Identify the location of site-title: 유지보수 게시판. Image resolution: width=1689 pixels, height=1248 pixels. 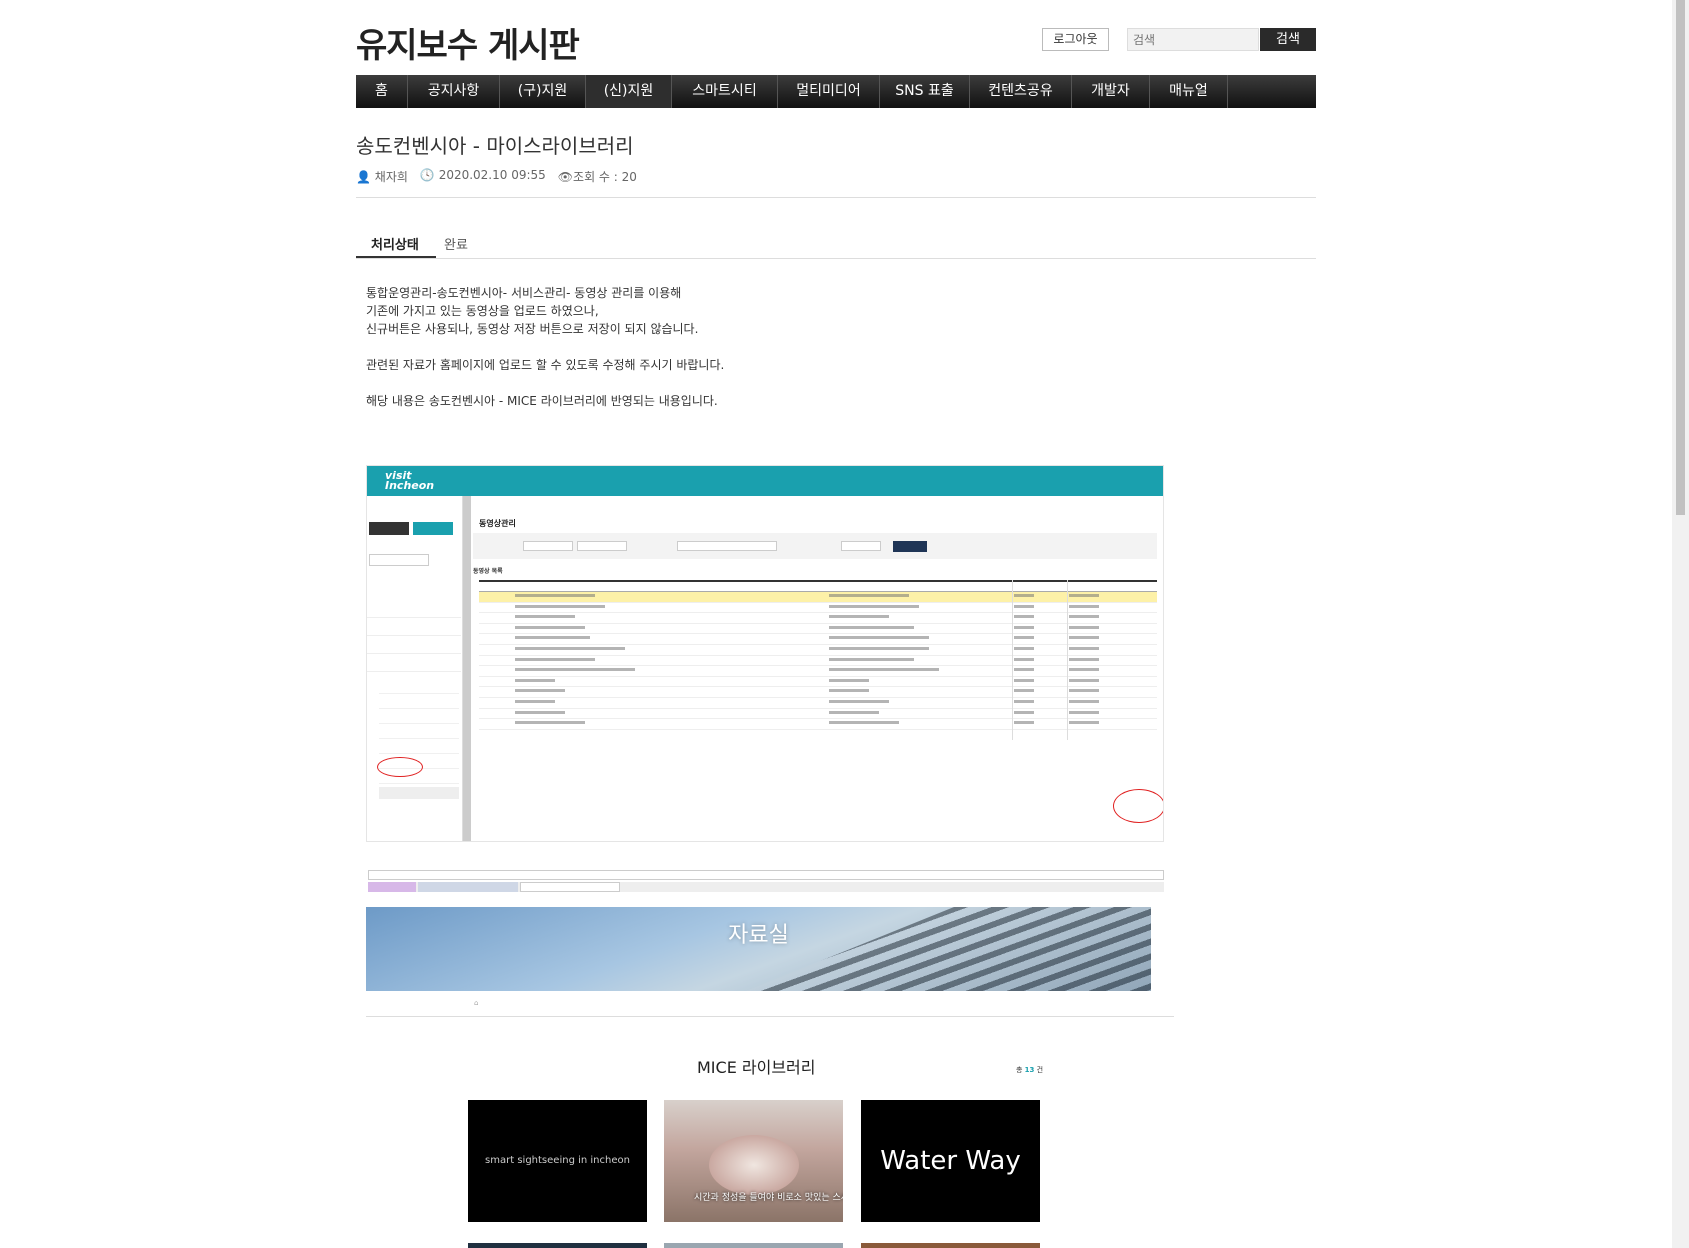
(468, 42).